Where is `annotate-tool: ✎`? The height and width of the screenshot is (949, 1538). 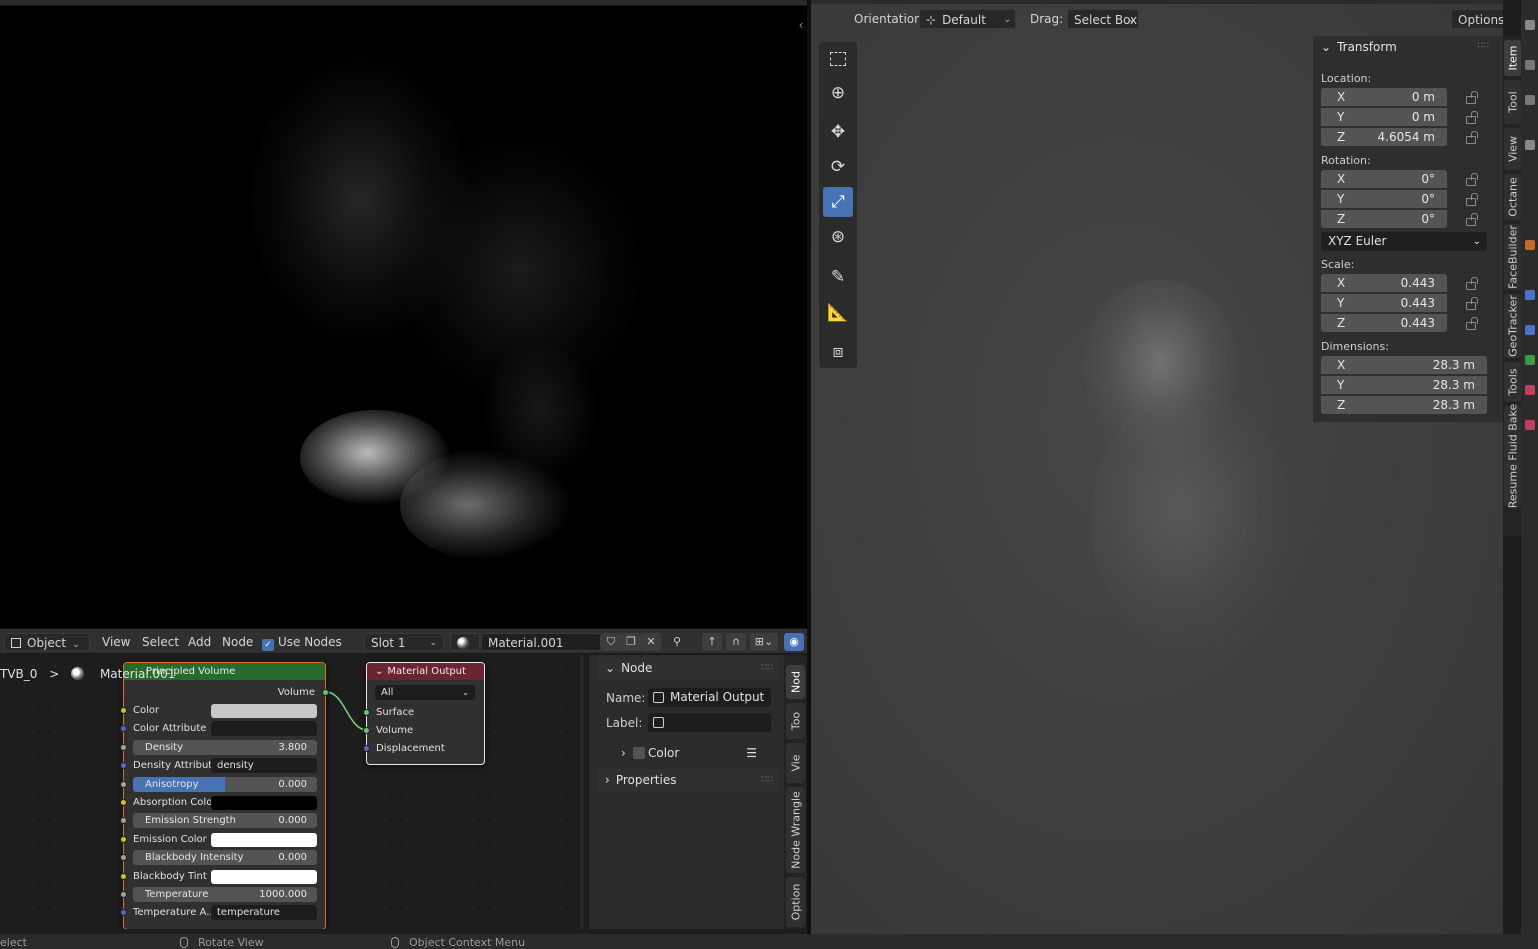 annotate-tool: ✎ is located at coordinates (838, 277).